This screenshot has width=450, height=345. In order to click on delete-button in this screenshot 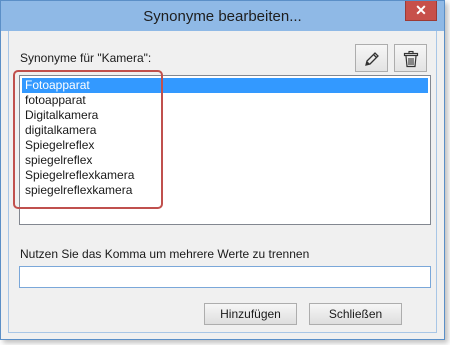, I will do `click(410, 58)`.